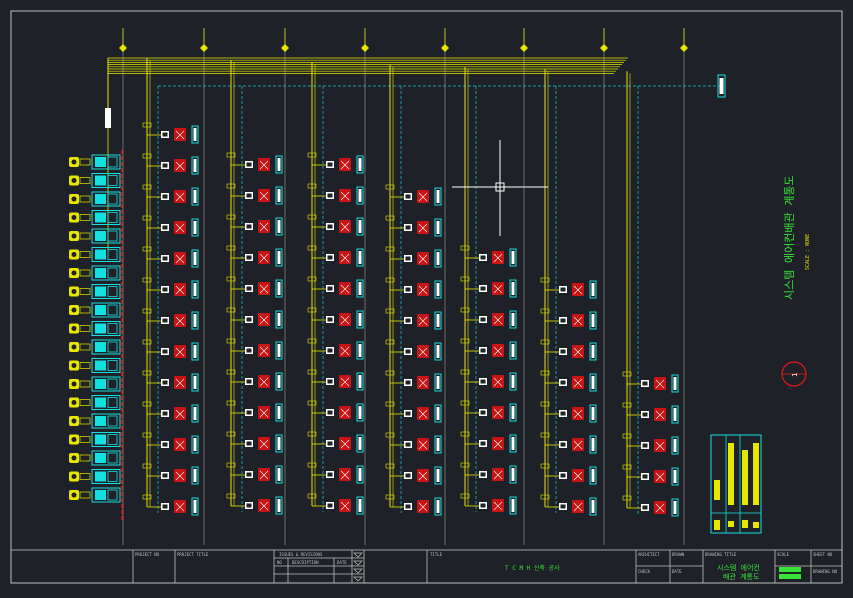  What do you see at coordinates (532, 568) in the screenshot?
I see `company-project-text: T C M H 신축 공사` at bounding box center [532, 568].